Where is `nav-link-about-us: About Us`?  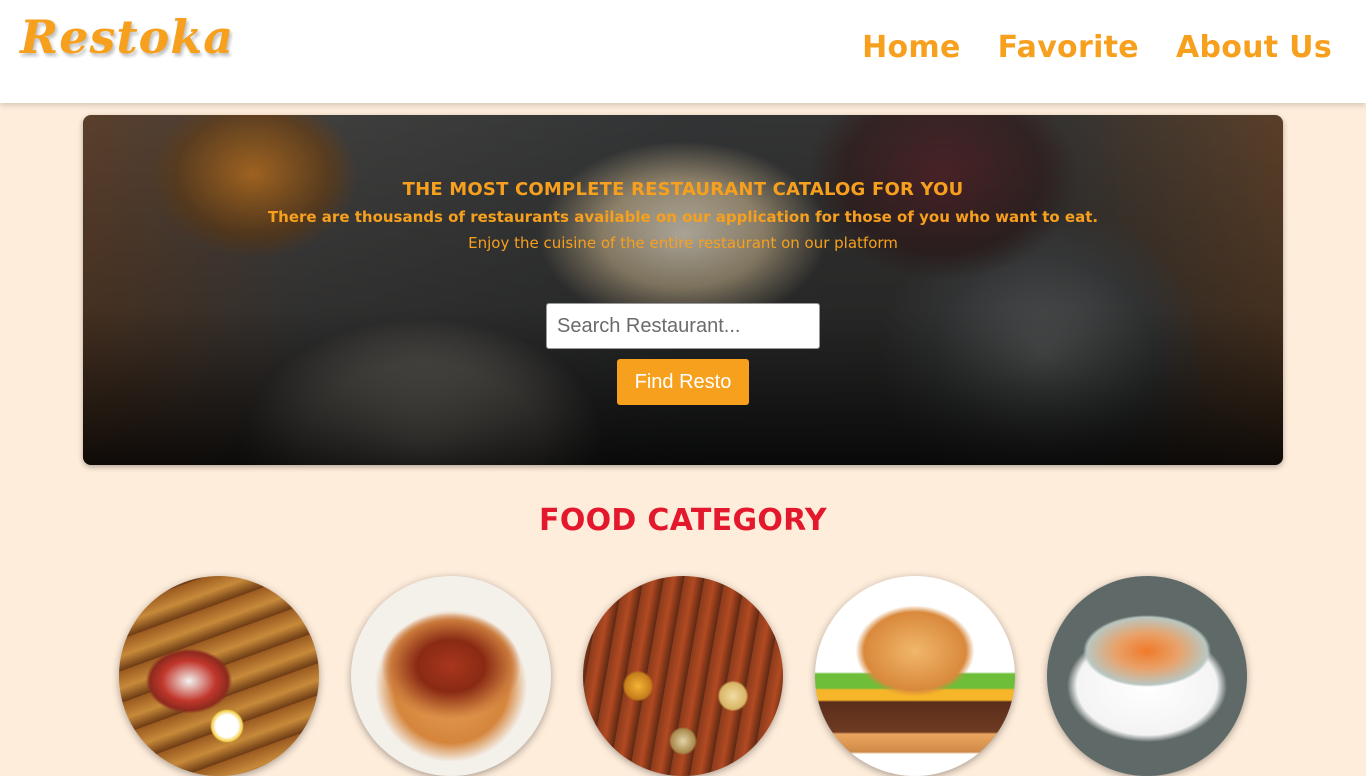
nav-link-about-us: About Us is located at coordinates (1254, 47).